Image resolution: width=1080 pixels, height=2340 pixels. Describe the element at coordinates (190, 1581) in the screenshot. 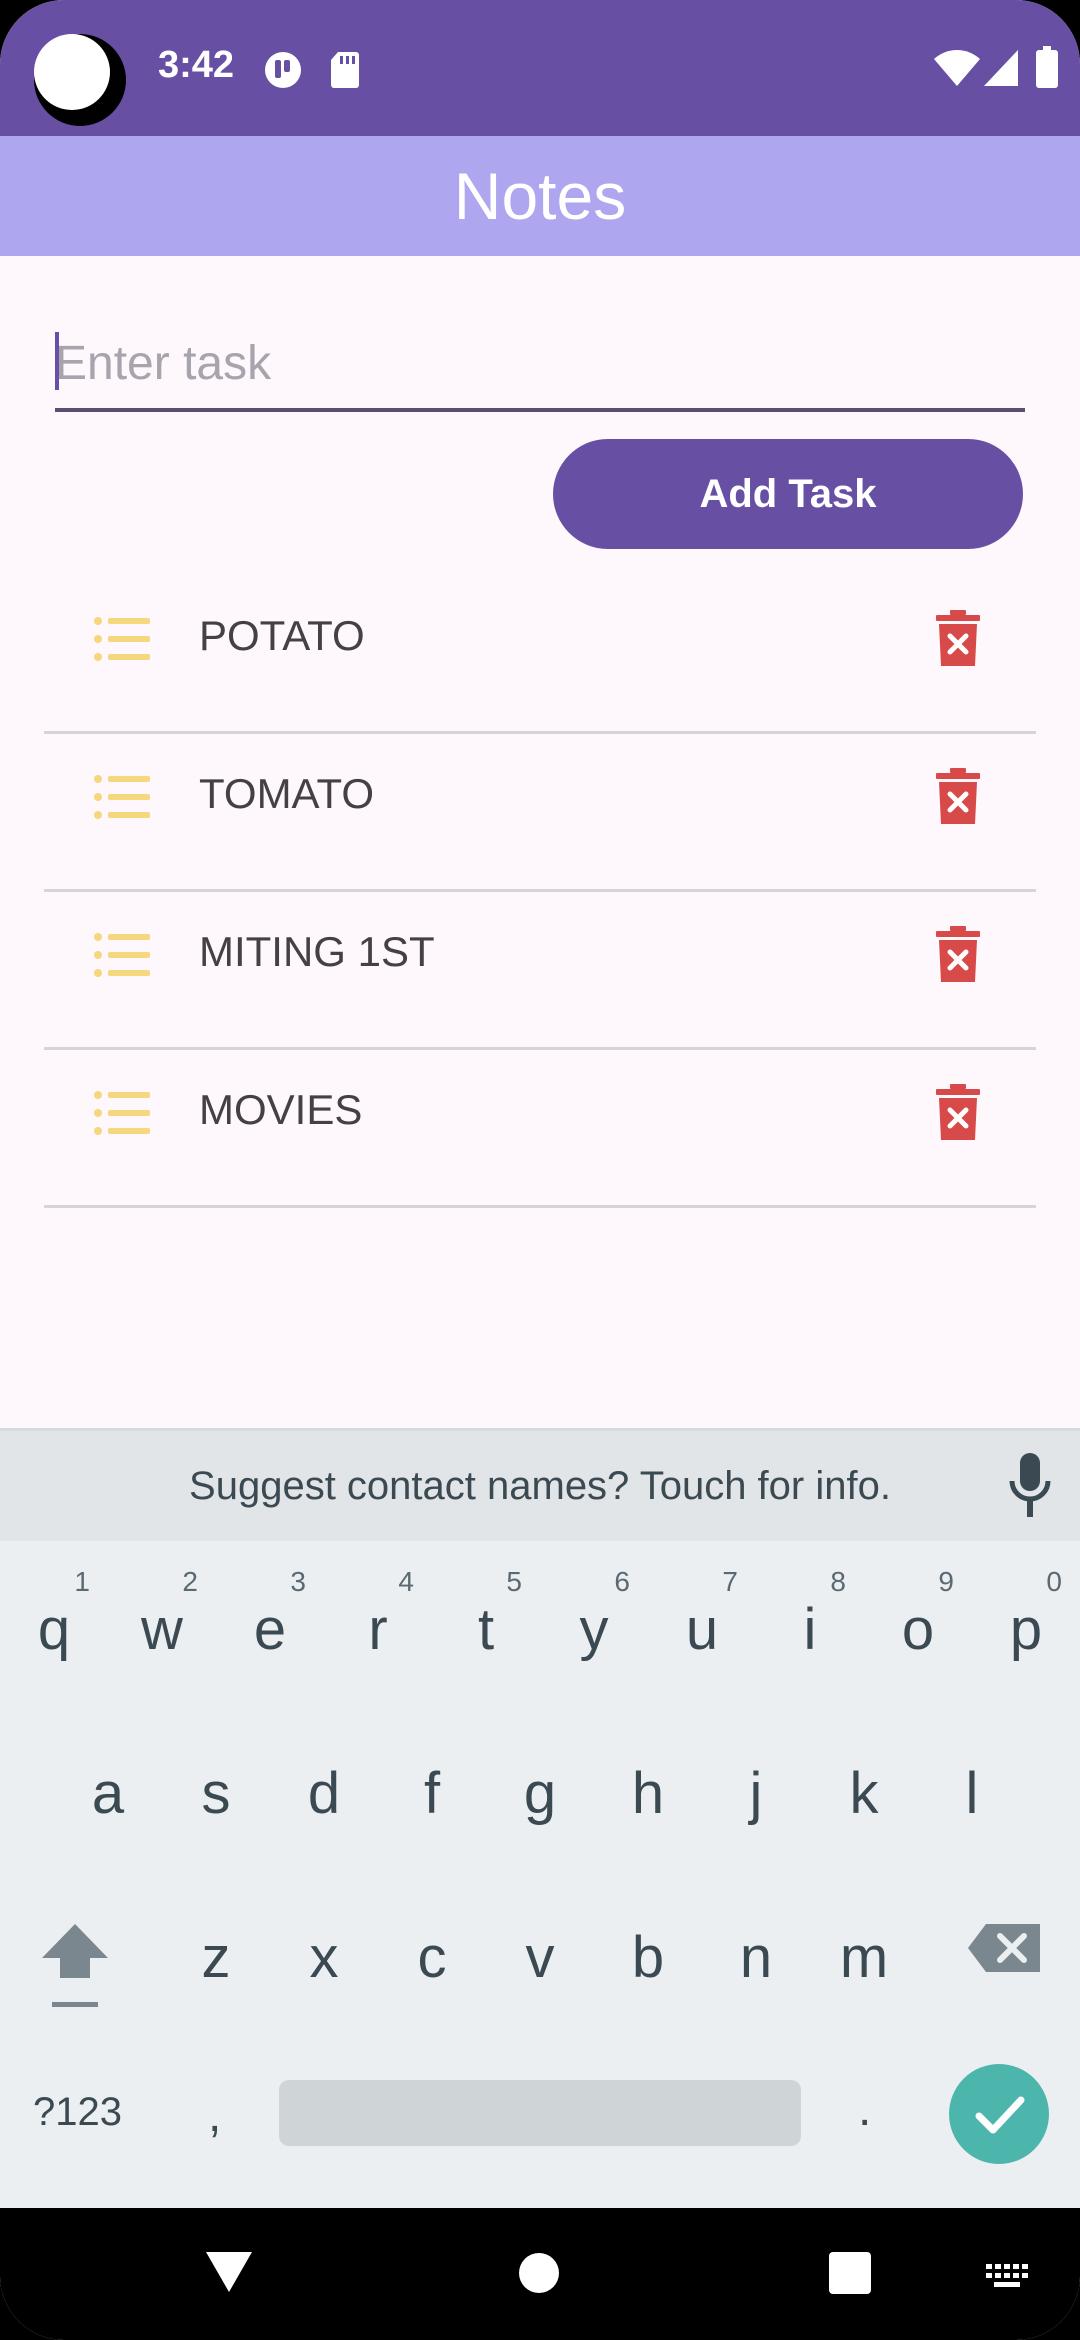

I see `key-number-hint: 2` at that location.